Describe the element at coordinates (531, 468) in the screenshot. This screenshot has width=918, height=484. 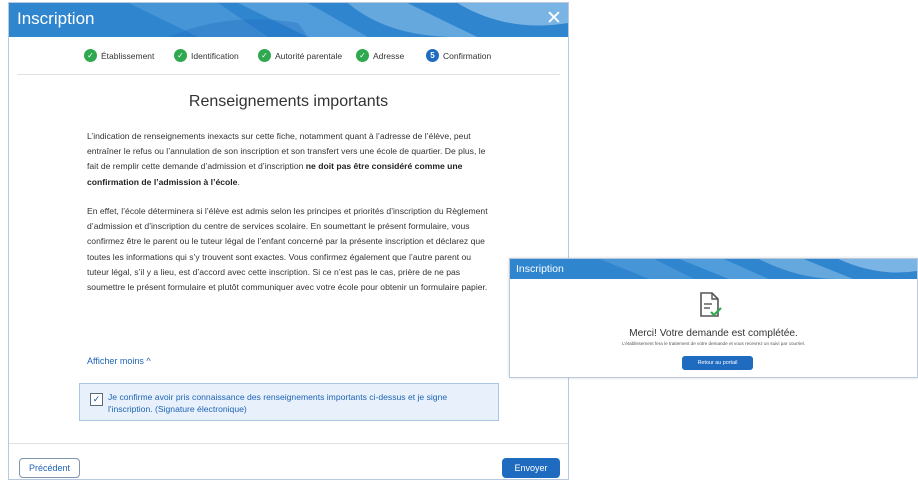
I see `send-button: Envoyer` at that location.